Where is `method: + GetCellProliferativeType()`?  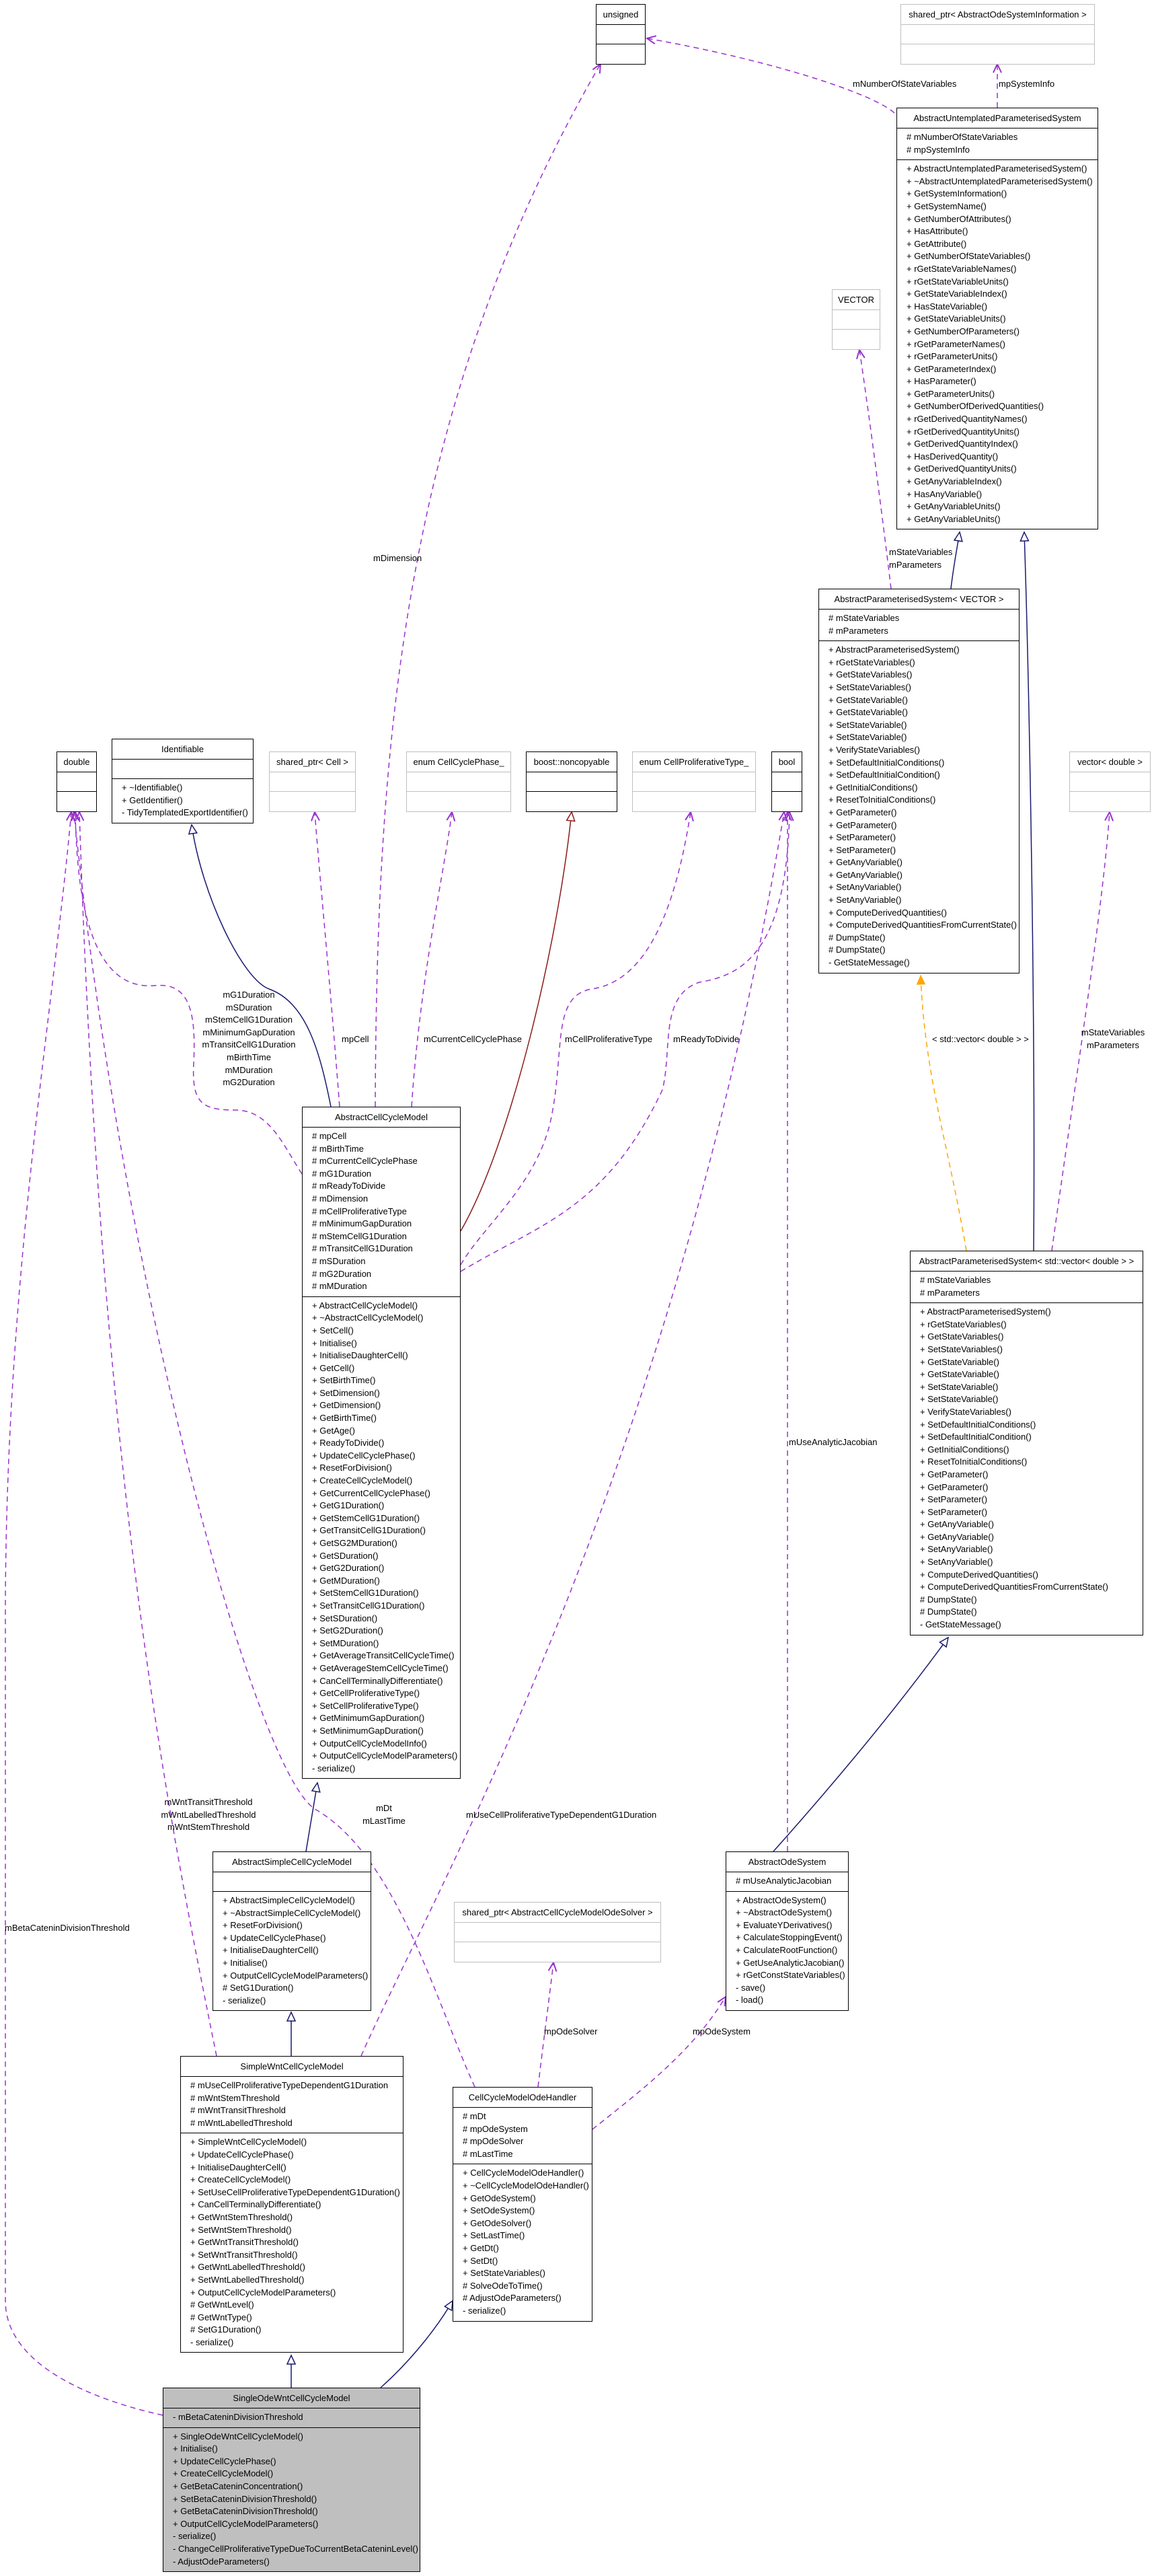 method: + GetCellProliferativeType() is located at coordinates (386, 1693).